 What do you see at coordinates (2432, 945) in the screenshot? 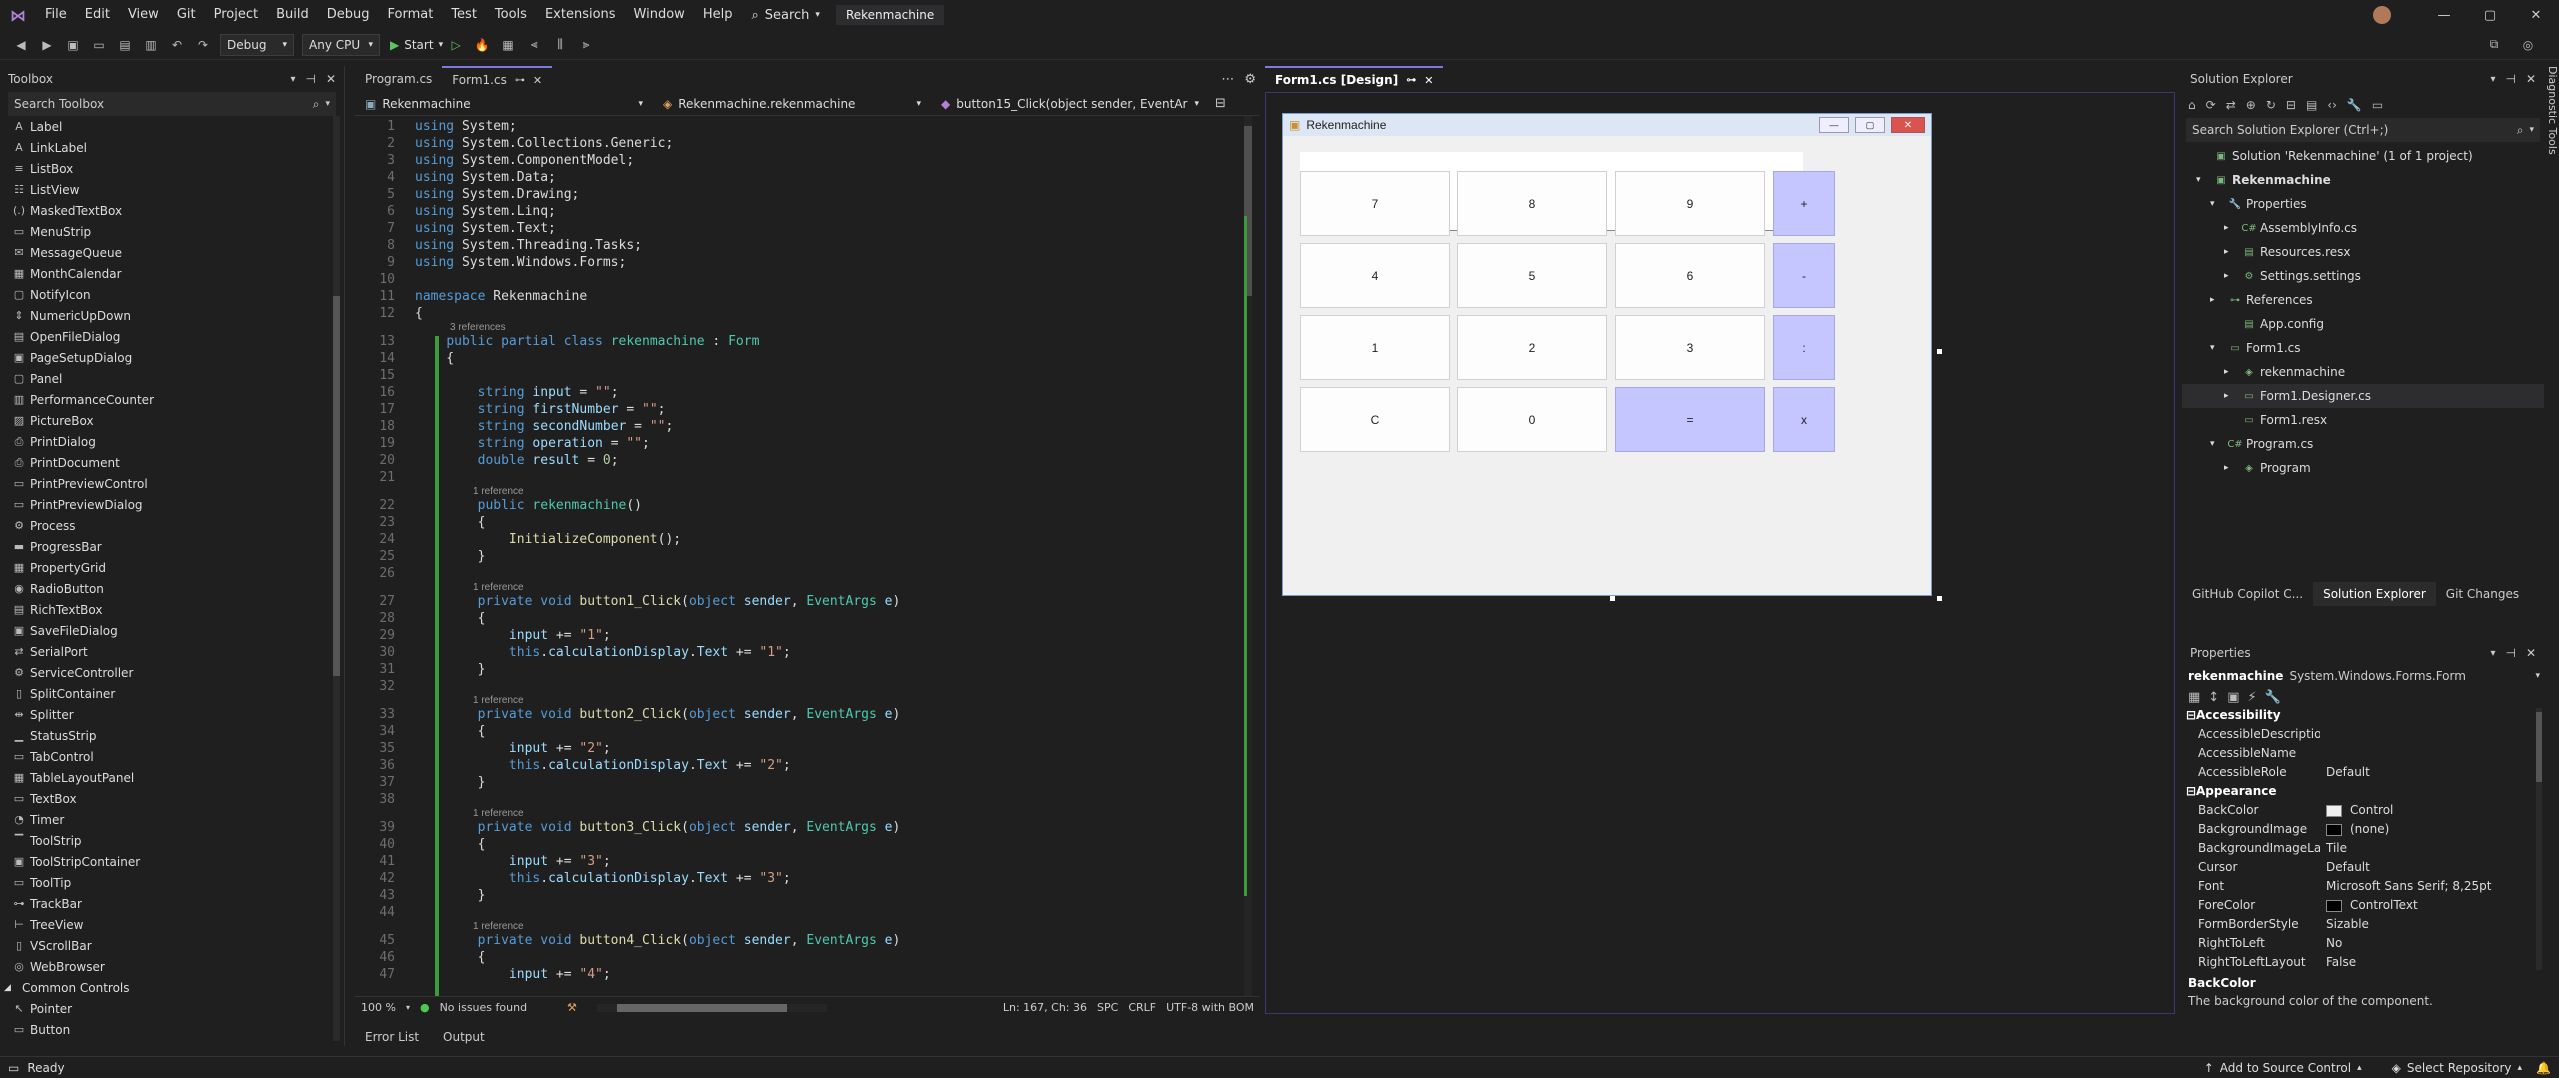
I see `property-value: No` at bounding box center [2432, 945].